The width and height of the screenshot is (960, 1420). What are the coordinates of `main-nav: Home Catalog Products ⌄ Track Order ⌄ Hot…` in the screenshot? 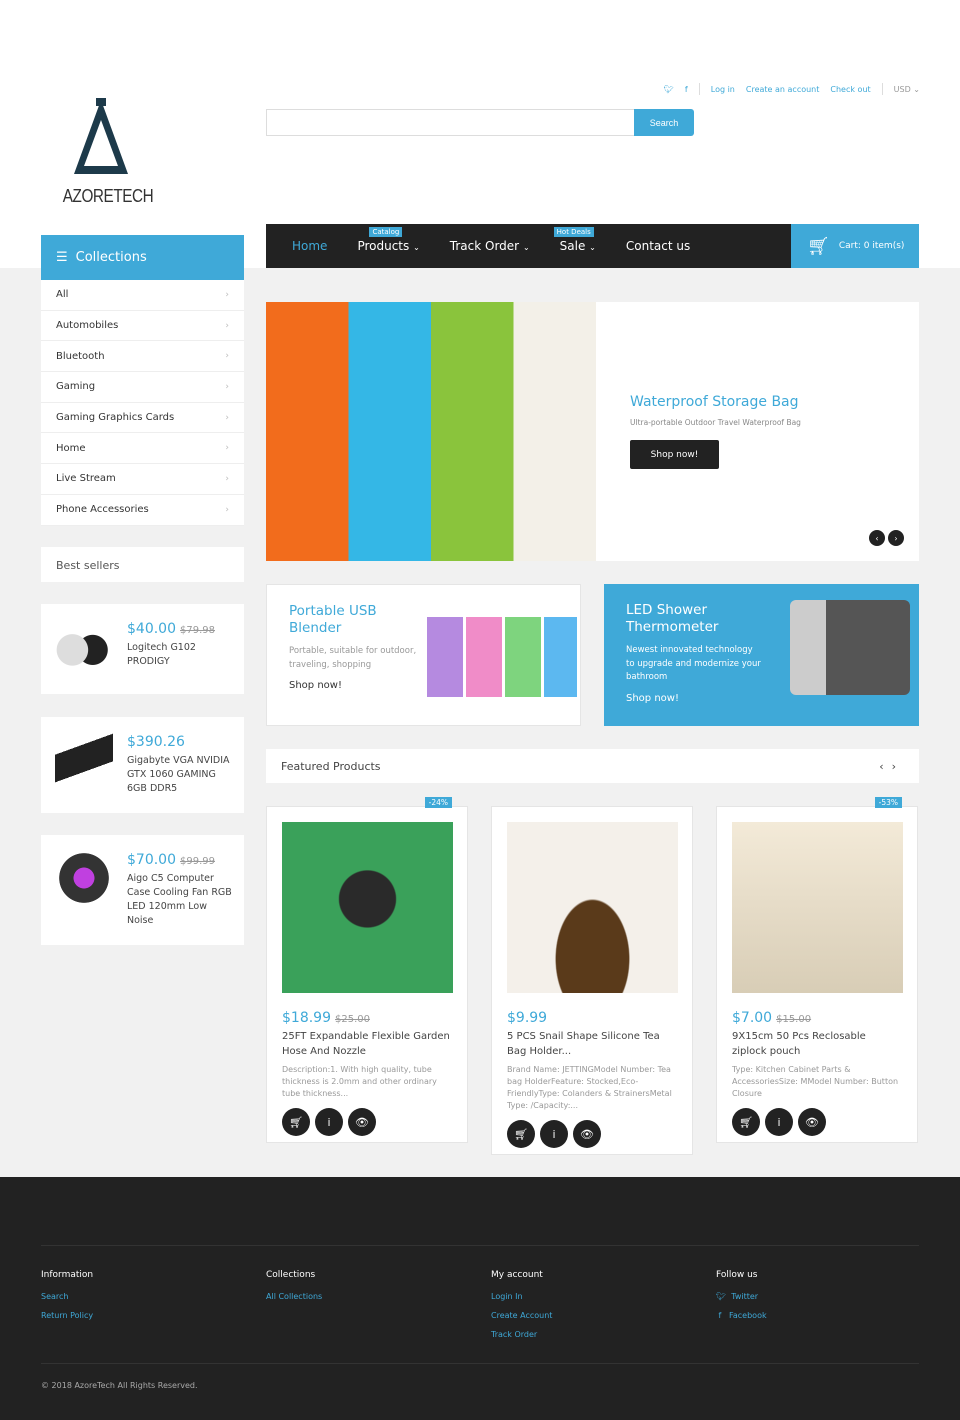 It's located at (528, 246).